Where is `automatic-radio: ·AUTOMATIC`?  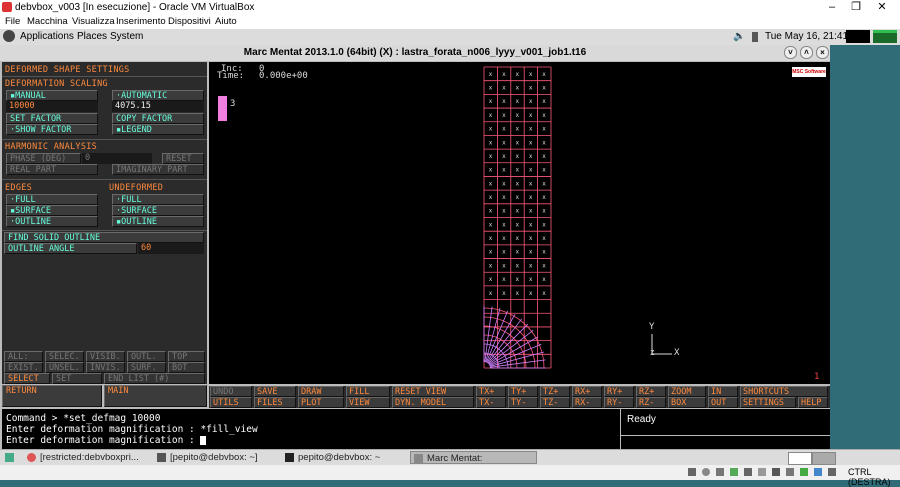 automatic-radio: ·AUTOMATIC is located at coordinates (158, 95).